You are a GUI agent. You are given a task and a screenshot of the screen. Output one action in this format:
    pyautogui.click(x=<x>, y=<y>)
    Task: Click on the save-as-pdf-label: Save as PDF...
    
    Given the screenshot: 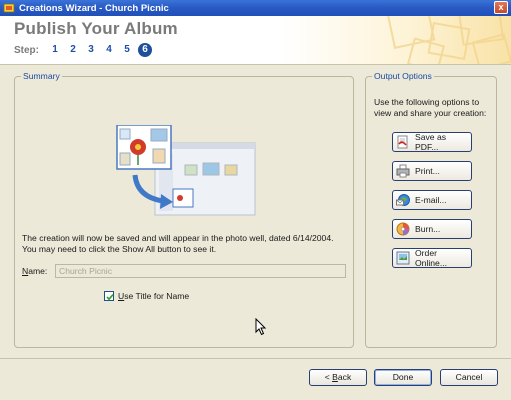 What is the action you would take?
    pyautogui.click(x=431, y=142)
    